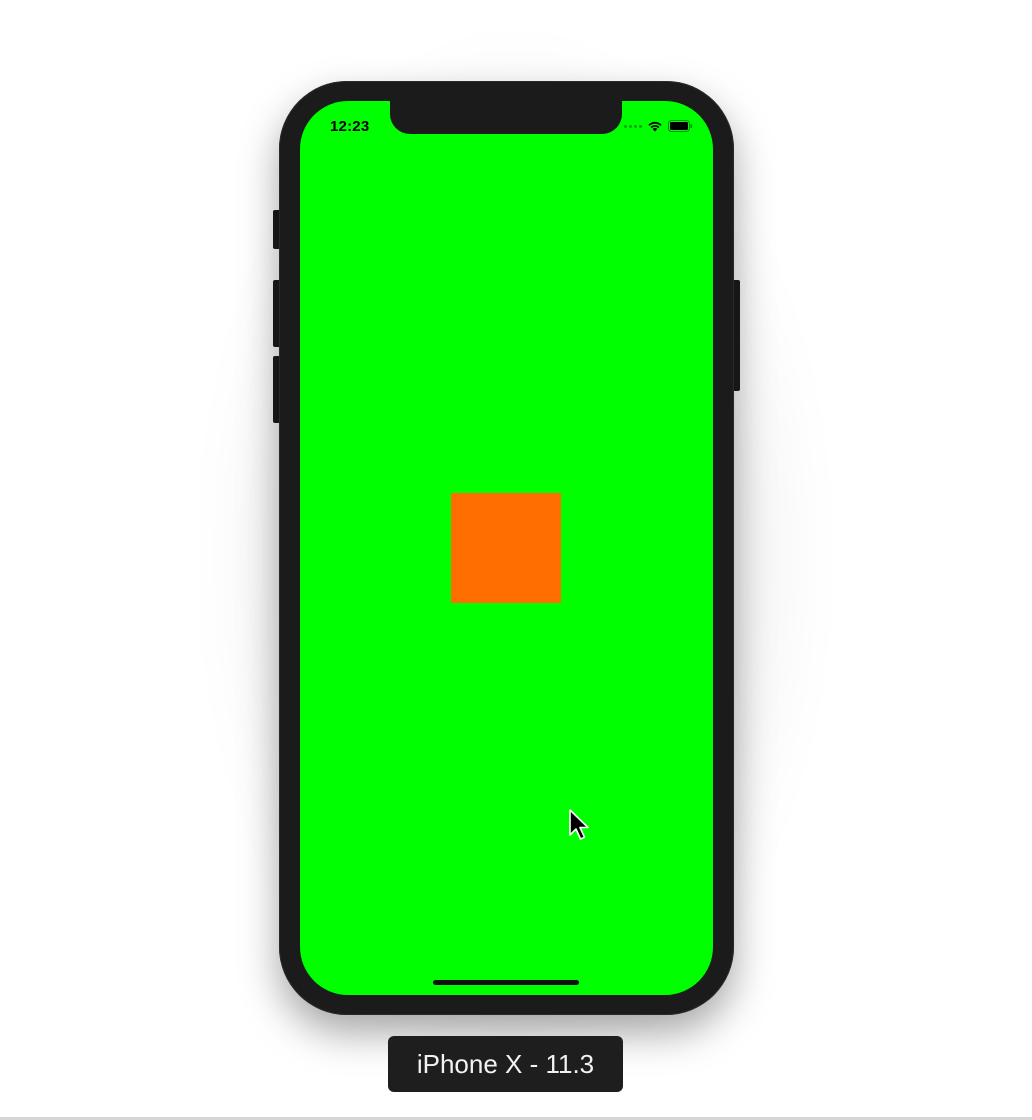  What do you see at coordinates (580, 826) in the screenshot?
I see `mouse-pointer-icon` at bounding box center [580, 826].